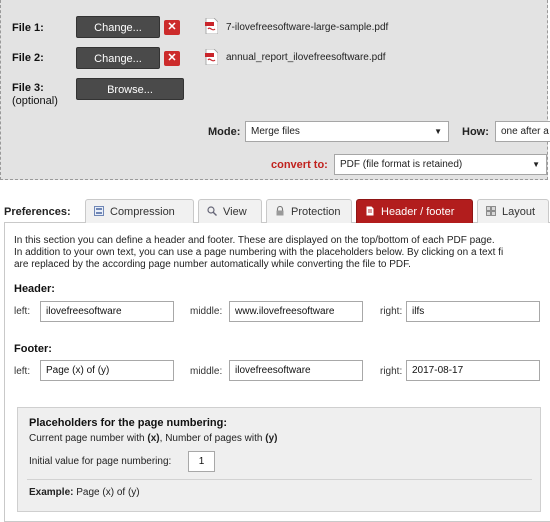 This screenshot has height=522, width=550. What do you see at coordinates (28, 28) in the screenshot?
I see `file-1-label: File 1:` at bounding box center [28, 28].